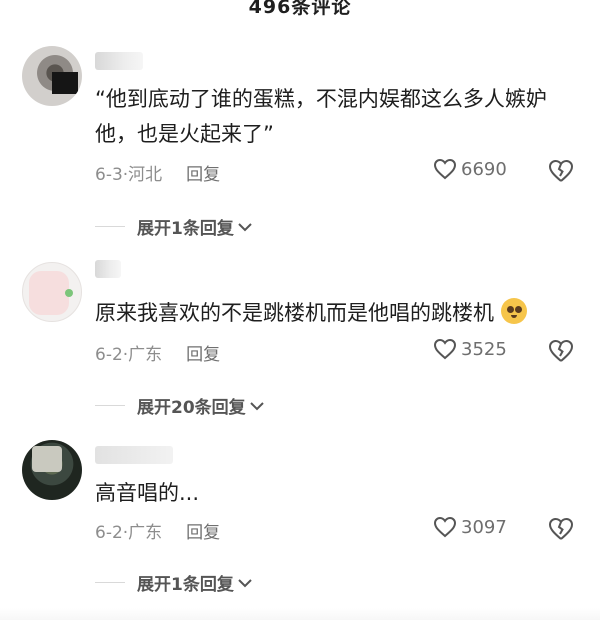 This screenshot has width=600, height=620. I want to click on expand-replies: 展开20条回复, so click(179, 405).